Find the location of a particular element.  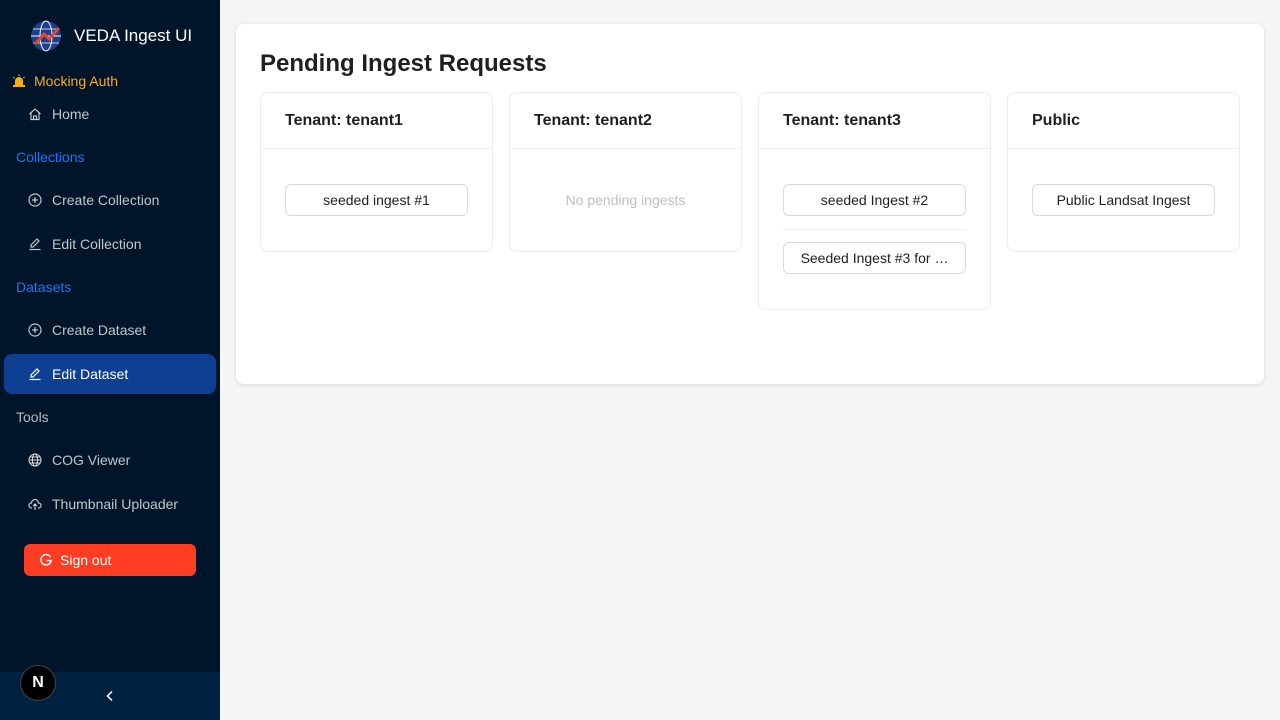

card-title: Public is located at coordinates (1123, 121).